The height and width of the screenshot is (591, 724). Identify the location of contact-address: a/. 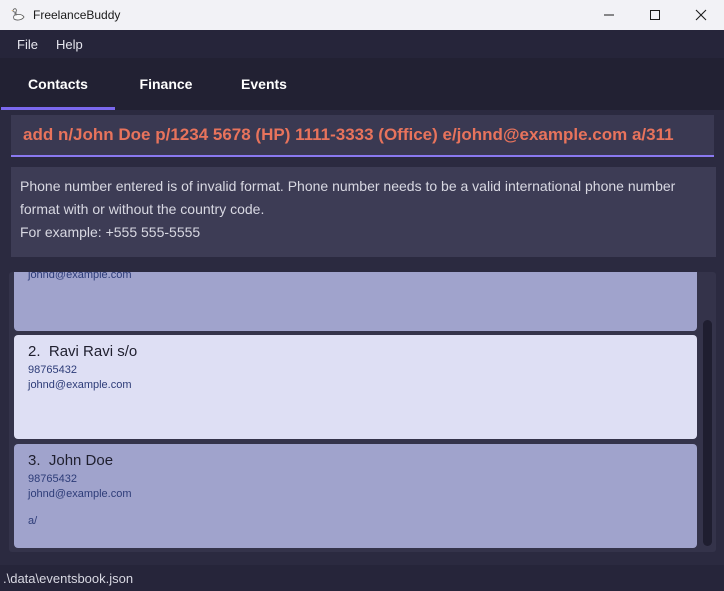
(33, 521).